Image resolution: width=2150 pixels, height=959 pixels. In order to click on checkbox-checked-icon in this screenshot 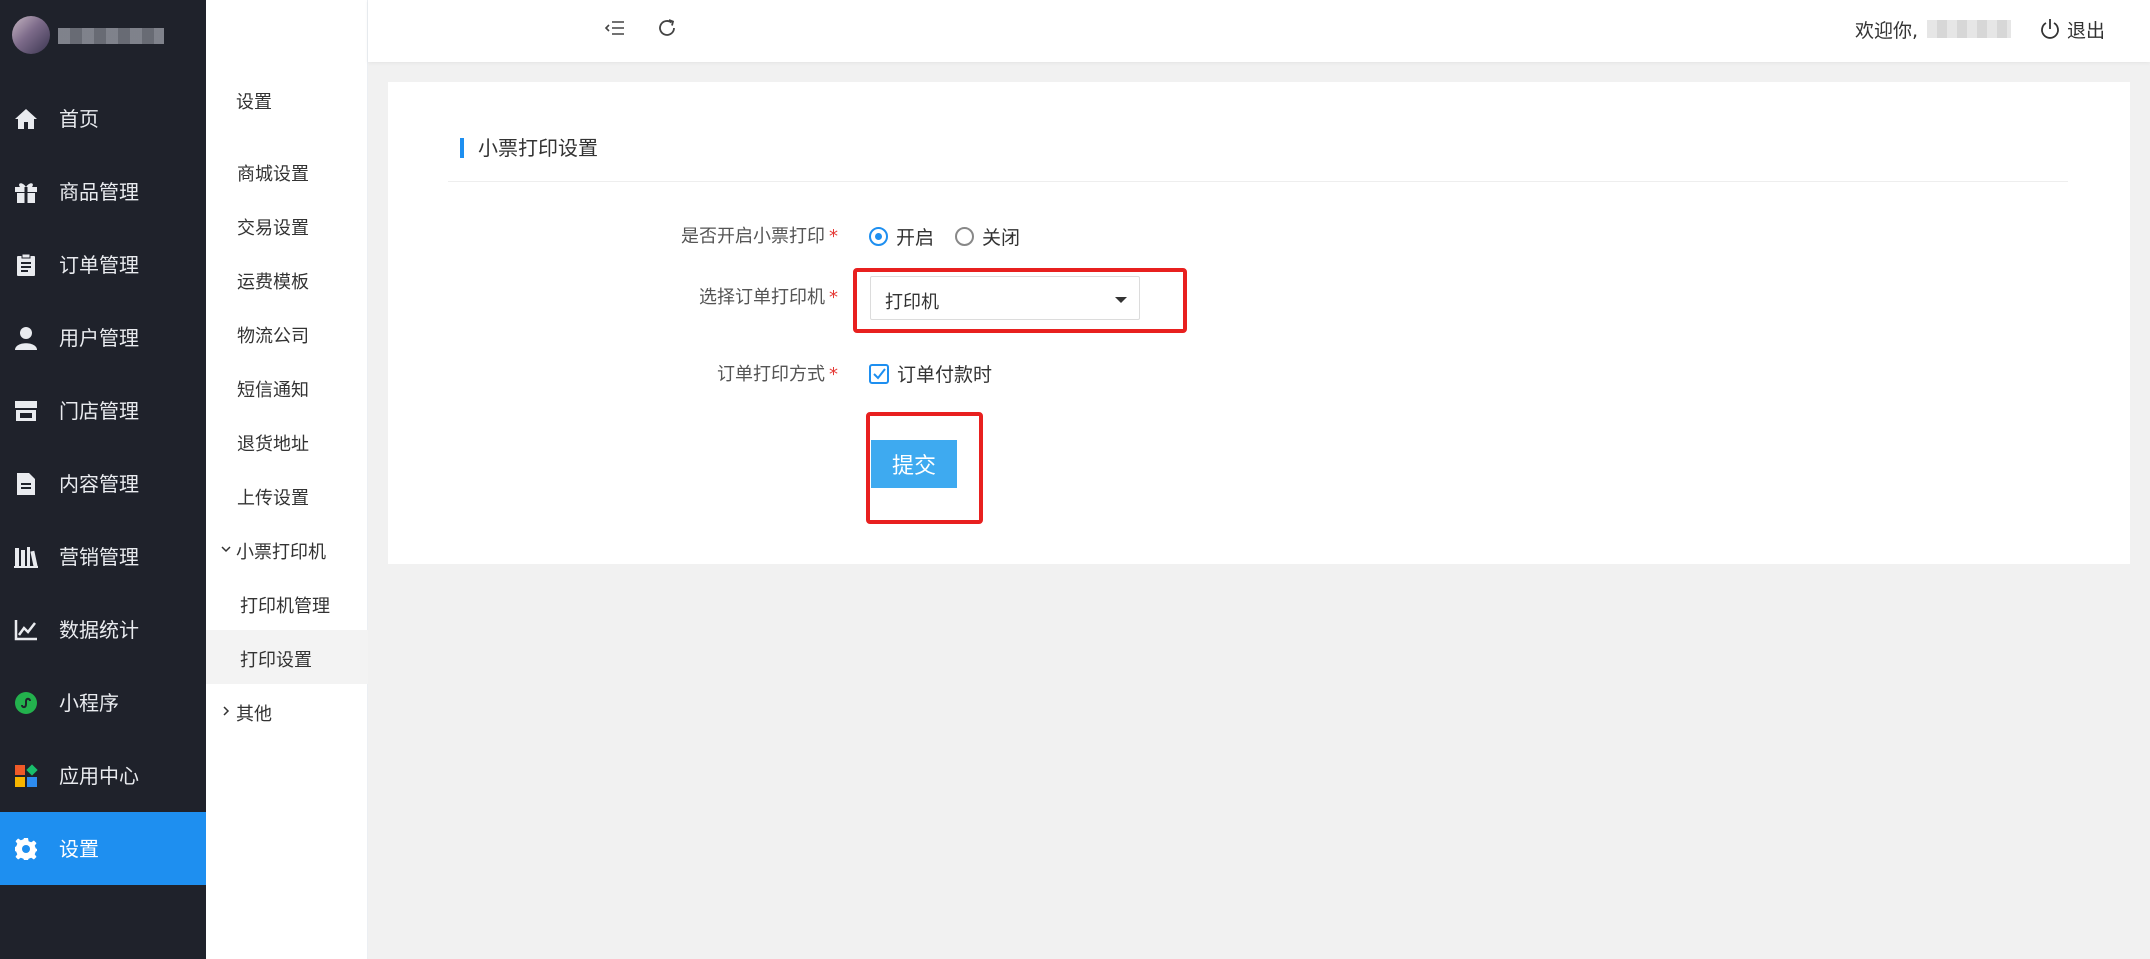, I will do `click(879, 373)`.